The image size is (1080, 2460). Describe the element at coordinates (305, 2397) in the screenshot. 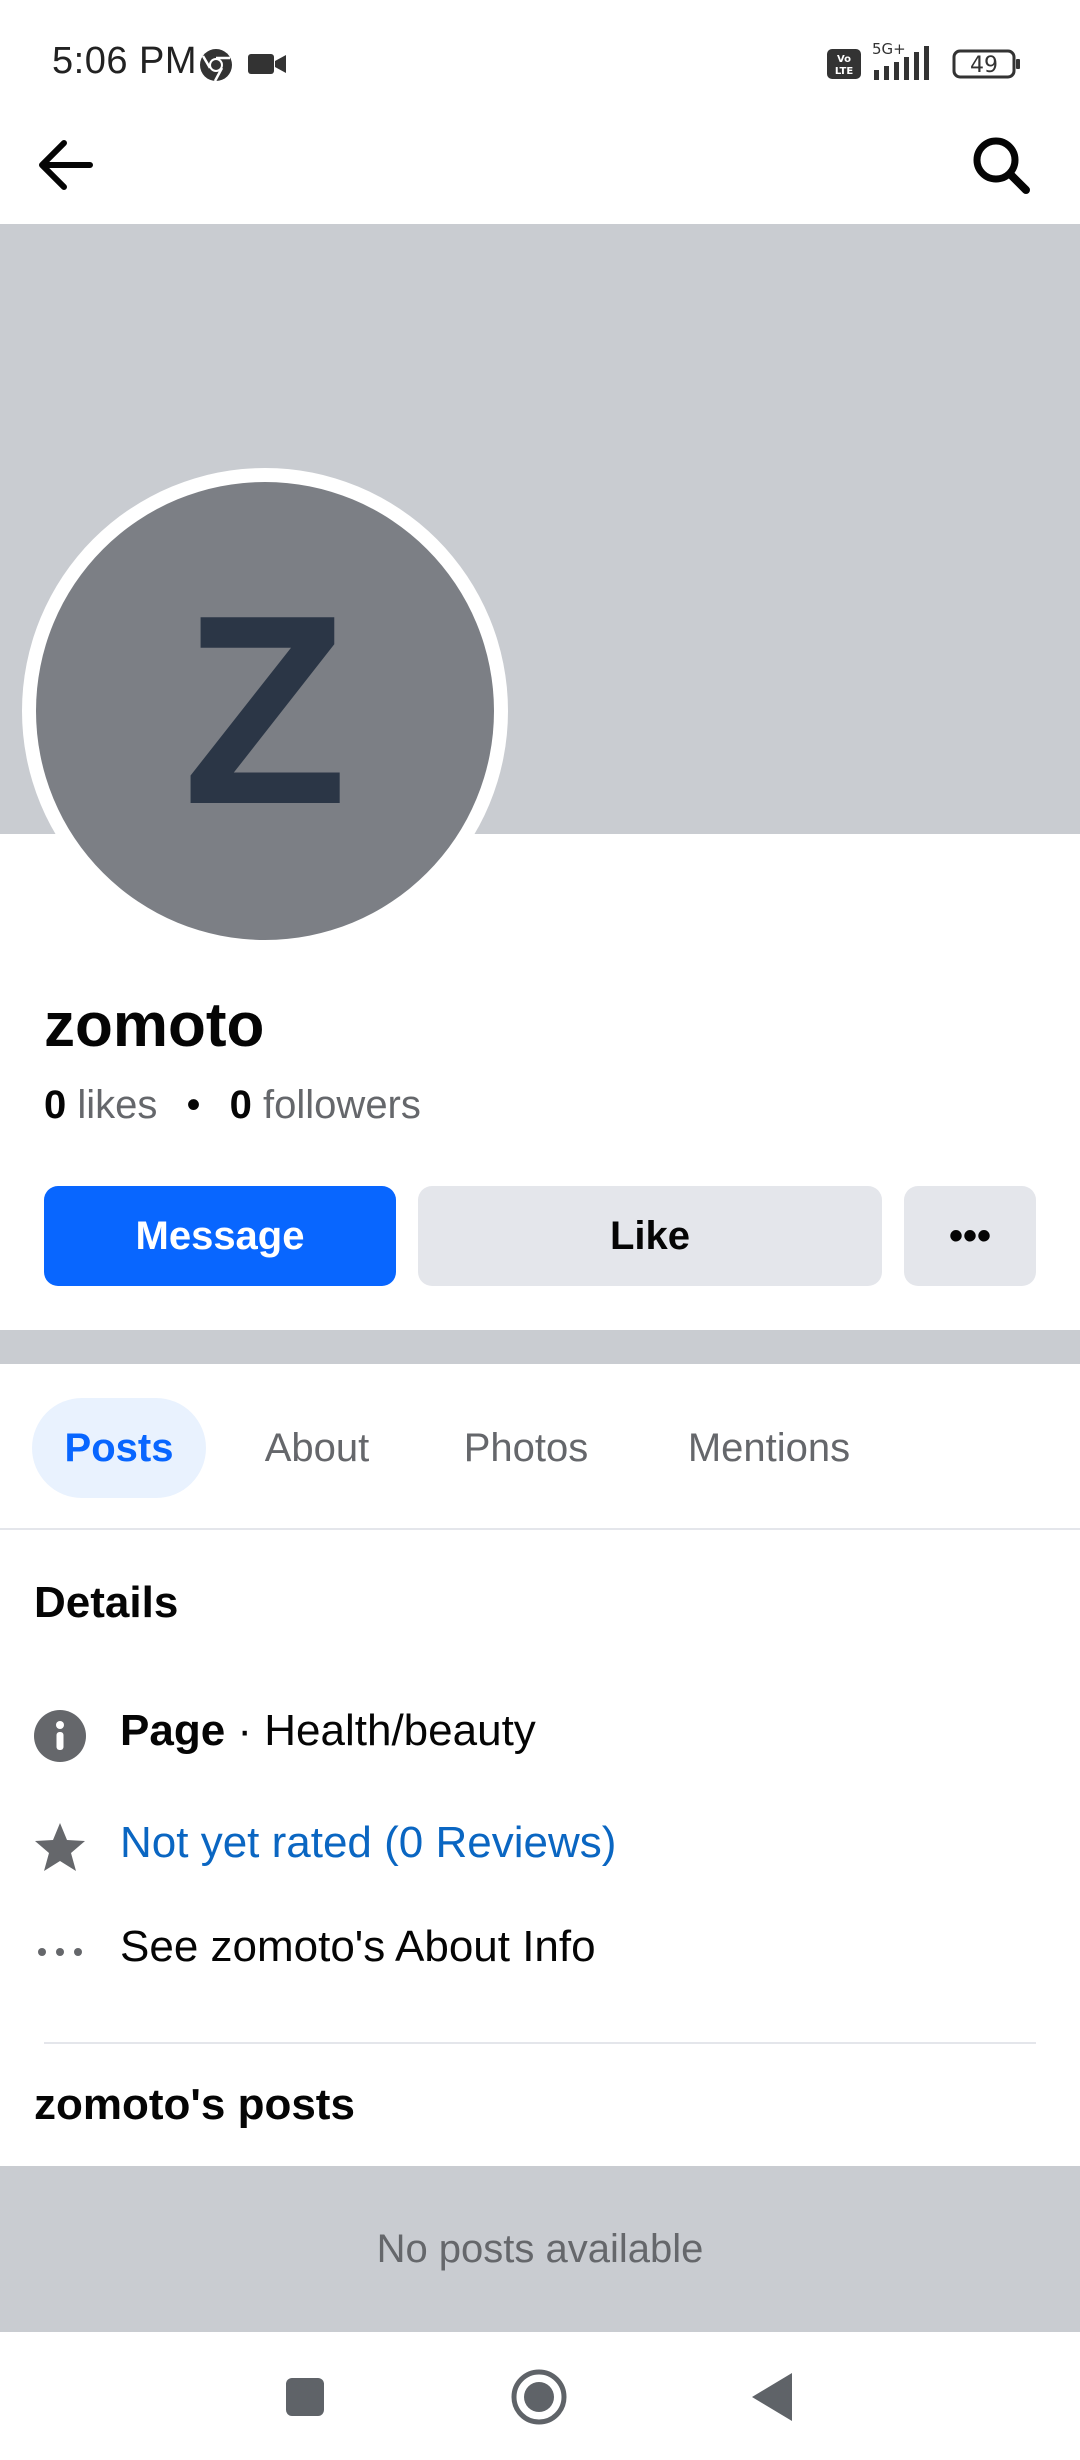

I see `recents-square-icon` at that location.